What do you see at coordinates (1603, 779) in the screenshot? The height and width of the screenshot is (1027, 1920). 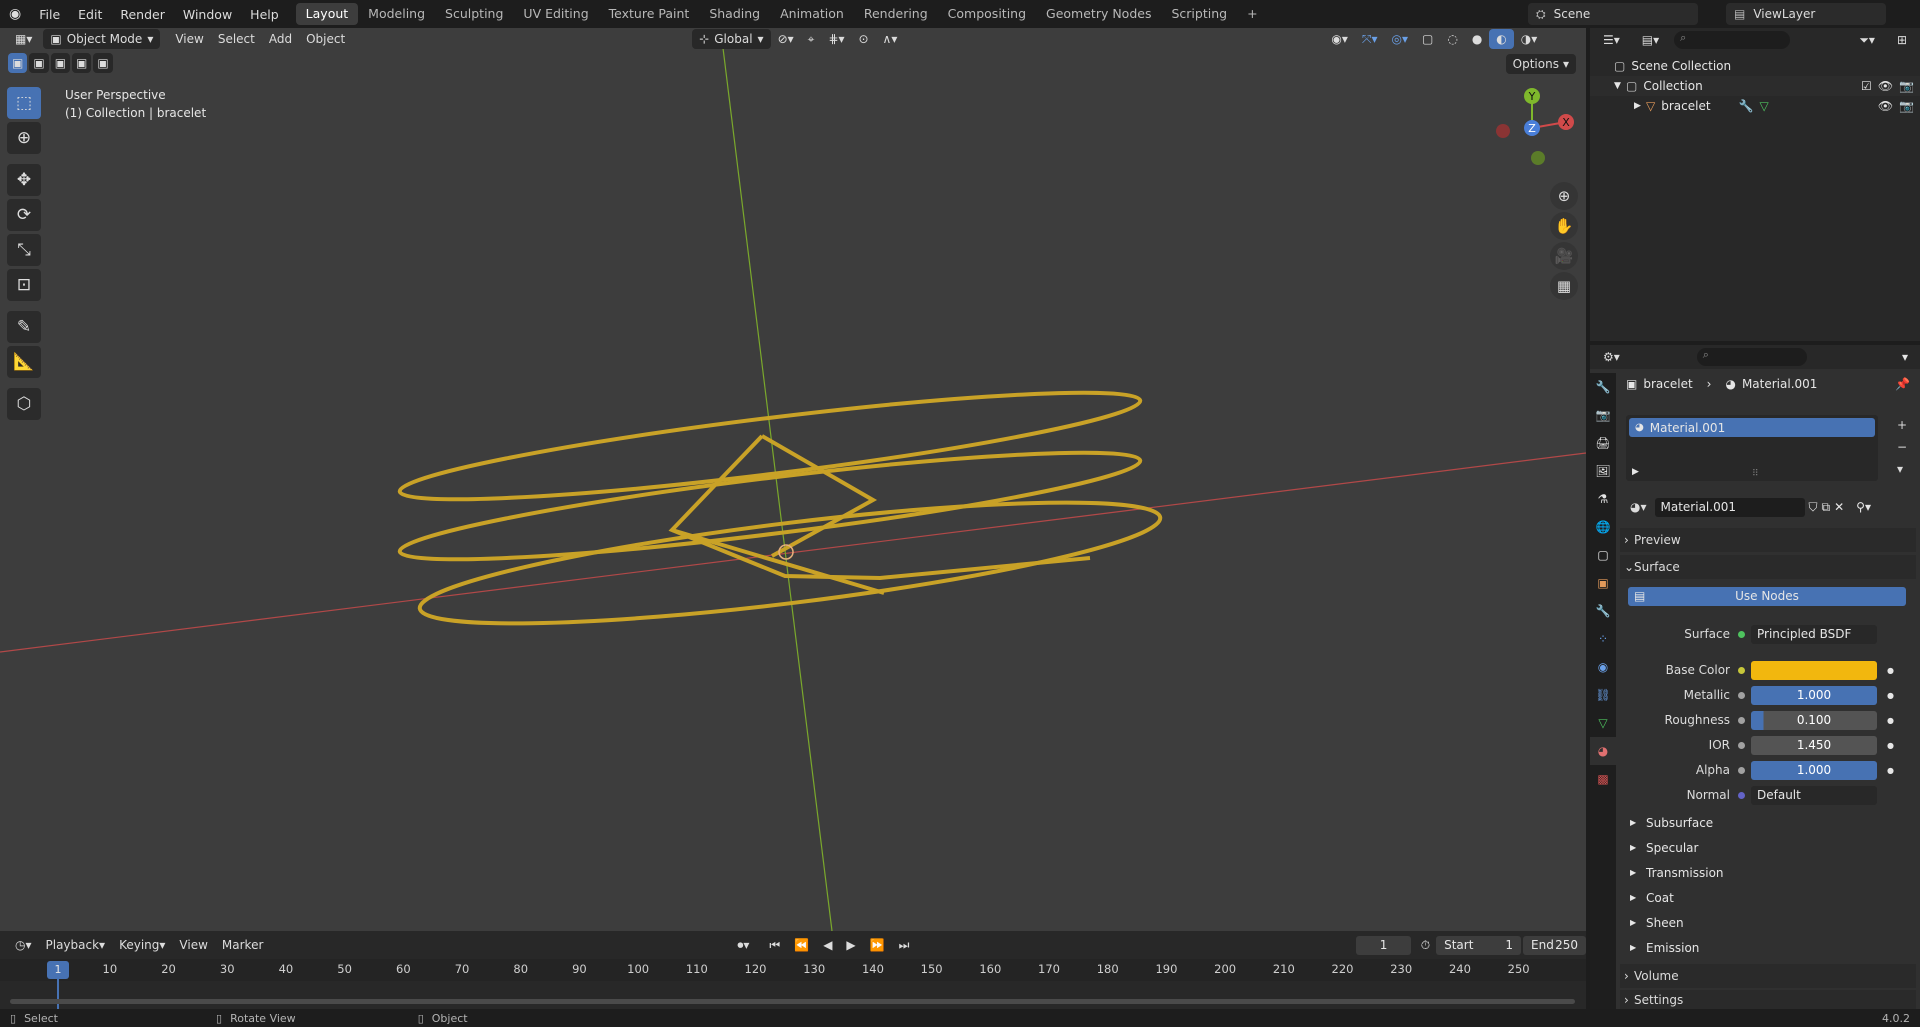 I see `texture-tab-icon: ▩` at bounding box center [1603, 779].